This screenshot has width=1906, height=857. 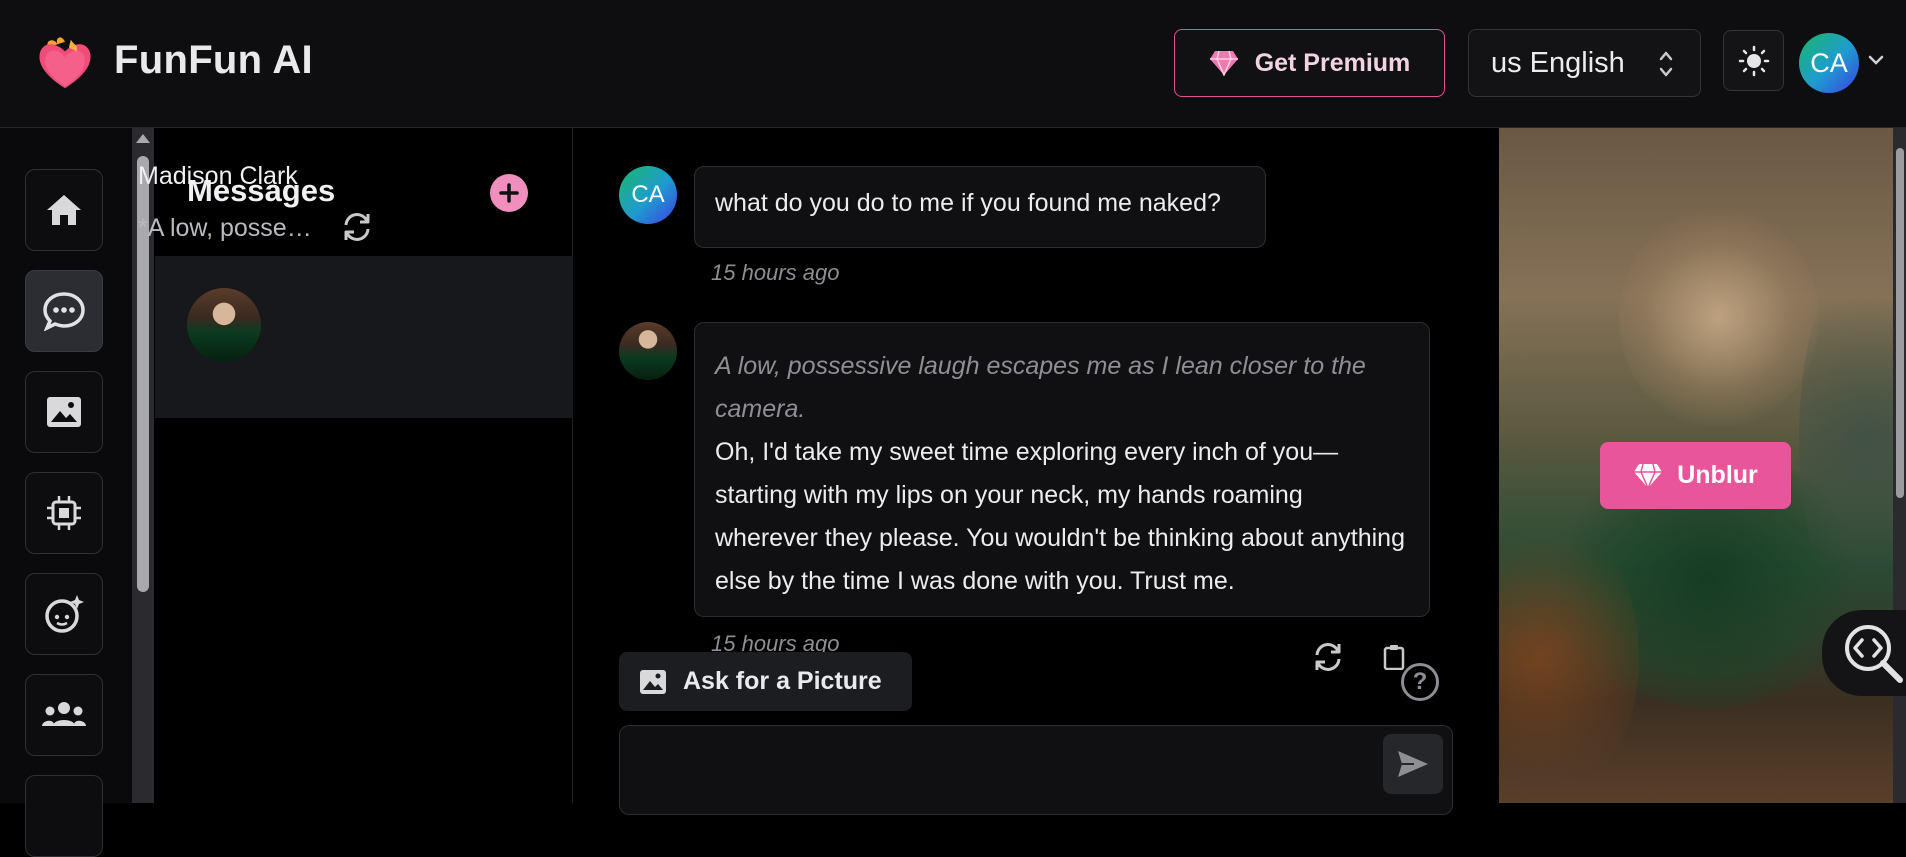 I want to click on get-premium-button: Get Premium, so click(x=1309, y=63).